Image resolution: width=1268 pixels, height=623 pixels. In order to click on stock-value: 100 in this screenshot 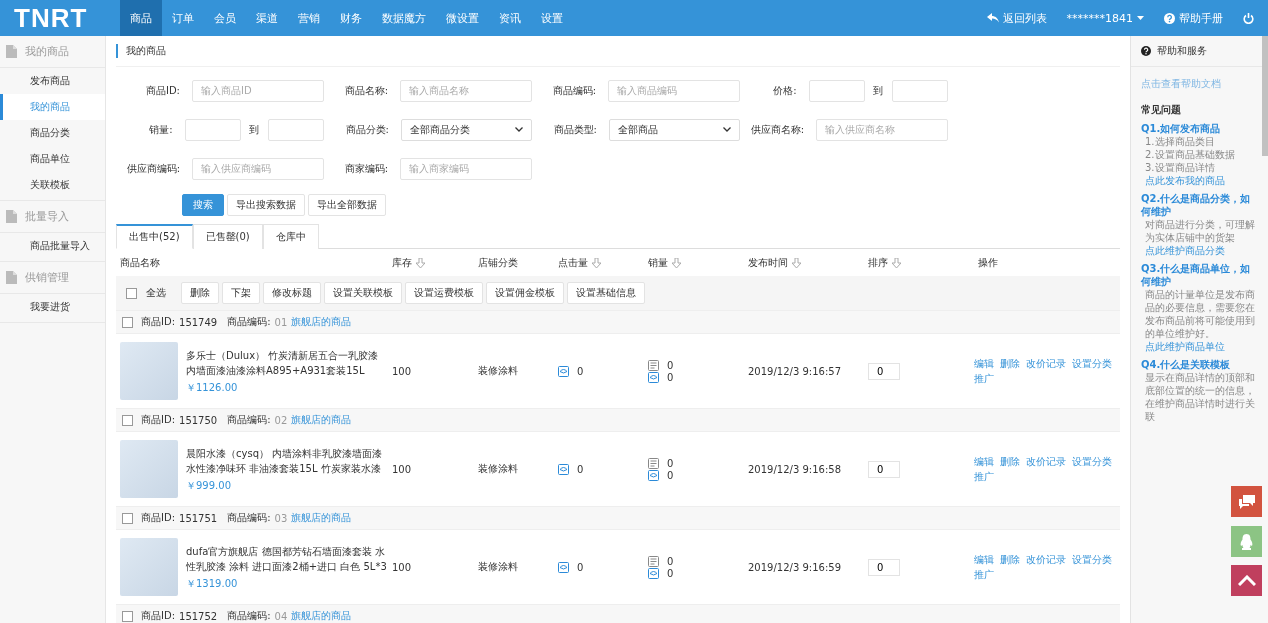, I will do `click(402, 371)`.